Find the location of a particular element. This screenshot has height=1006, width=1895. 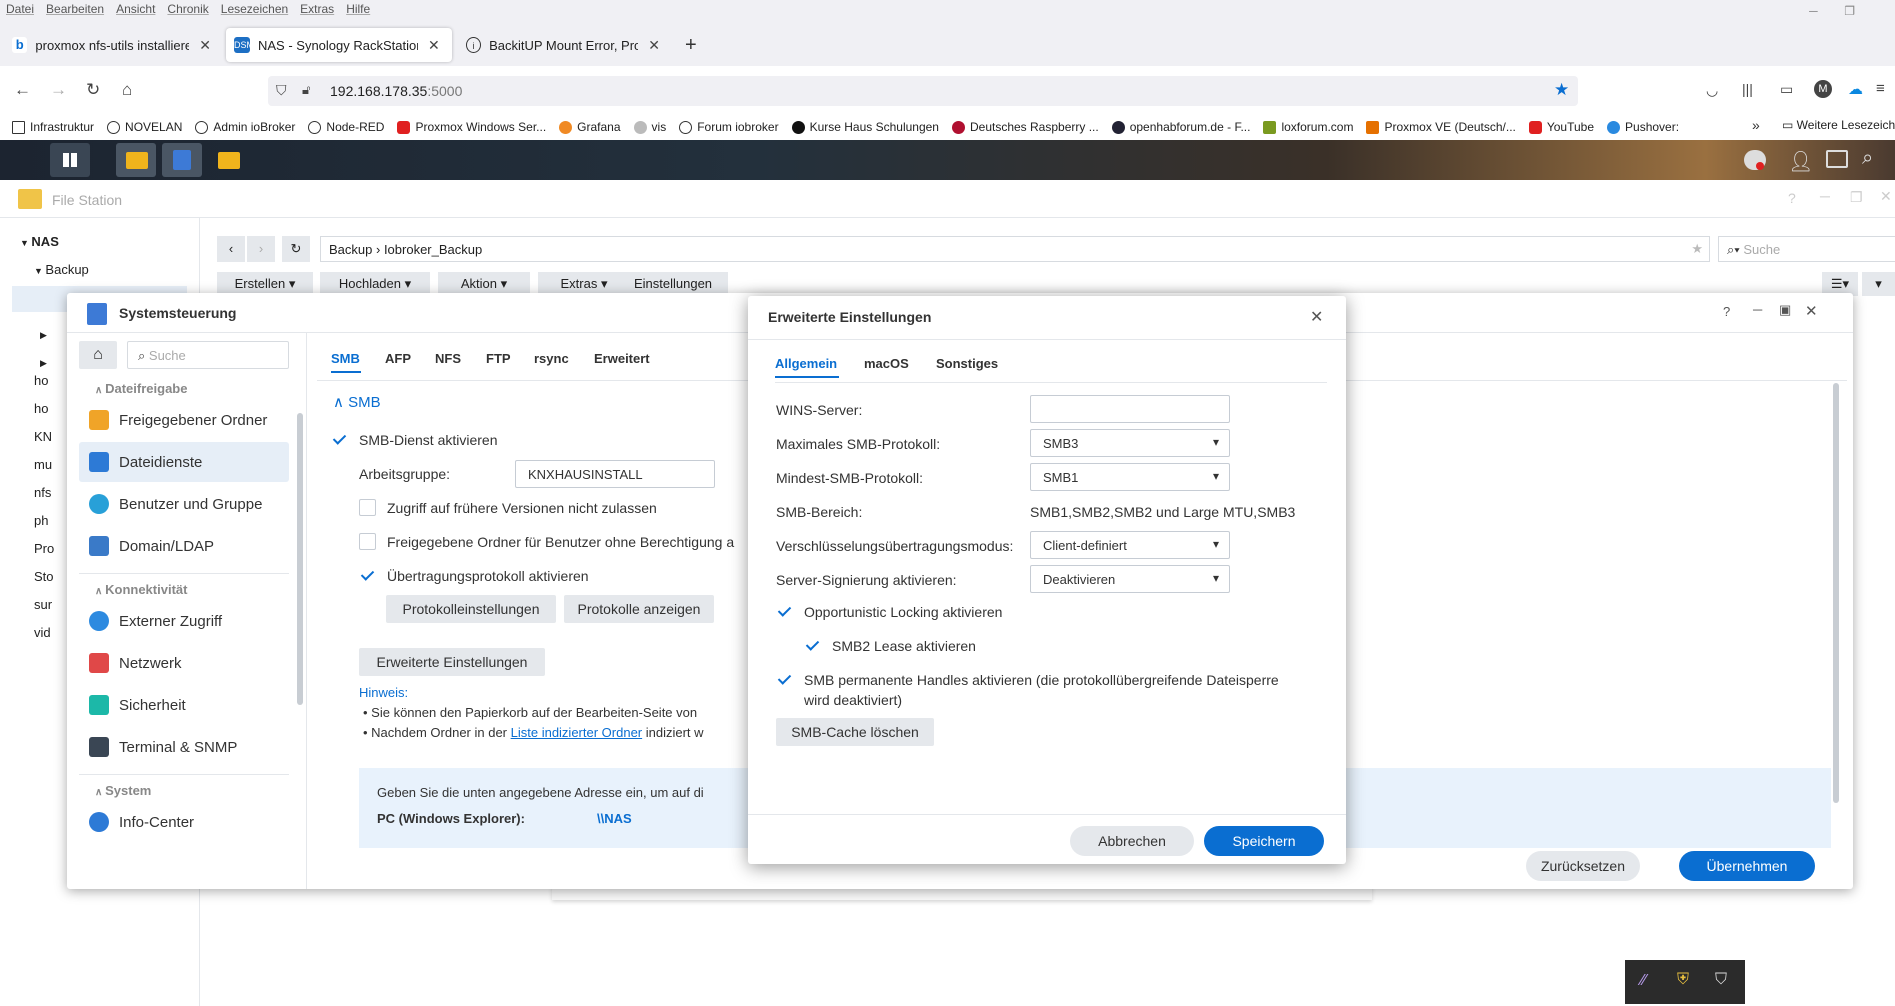

bookmark: YouTube is located at coordinates (1561, 127).